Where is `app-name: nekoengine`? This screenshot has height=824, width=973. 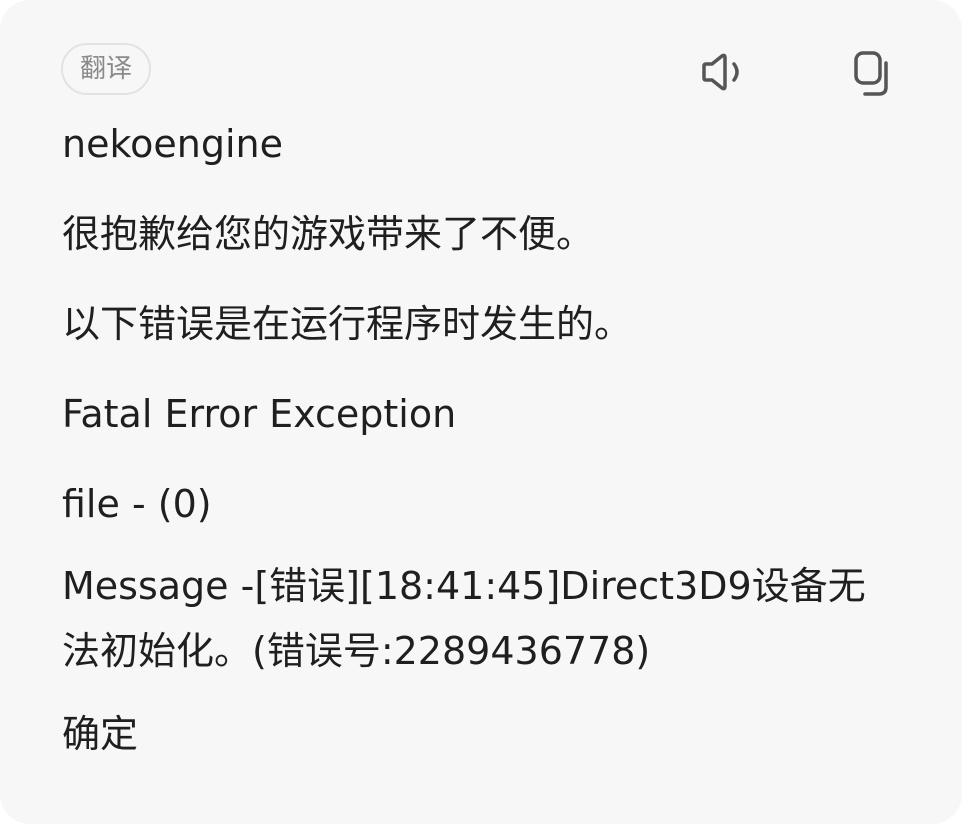 app-name: nekoengine is located at coordinates (172, 144).